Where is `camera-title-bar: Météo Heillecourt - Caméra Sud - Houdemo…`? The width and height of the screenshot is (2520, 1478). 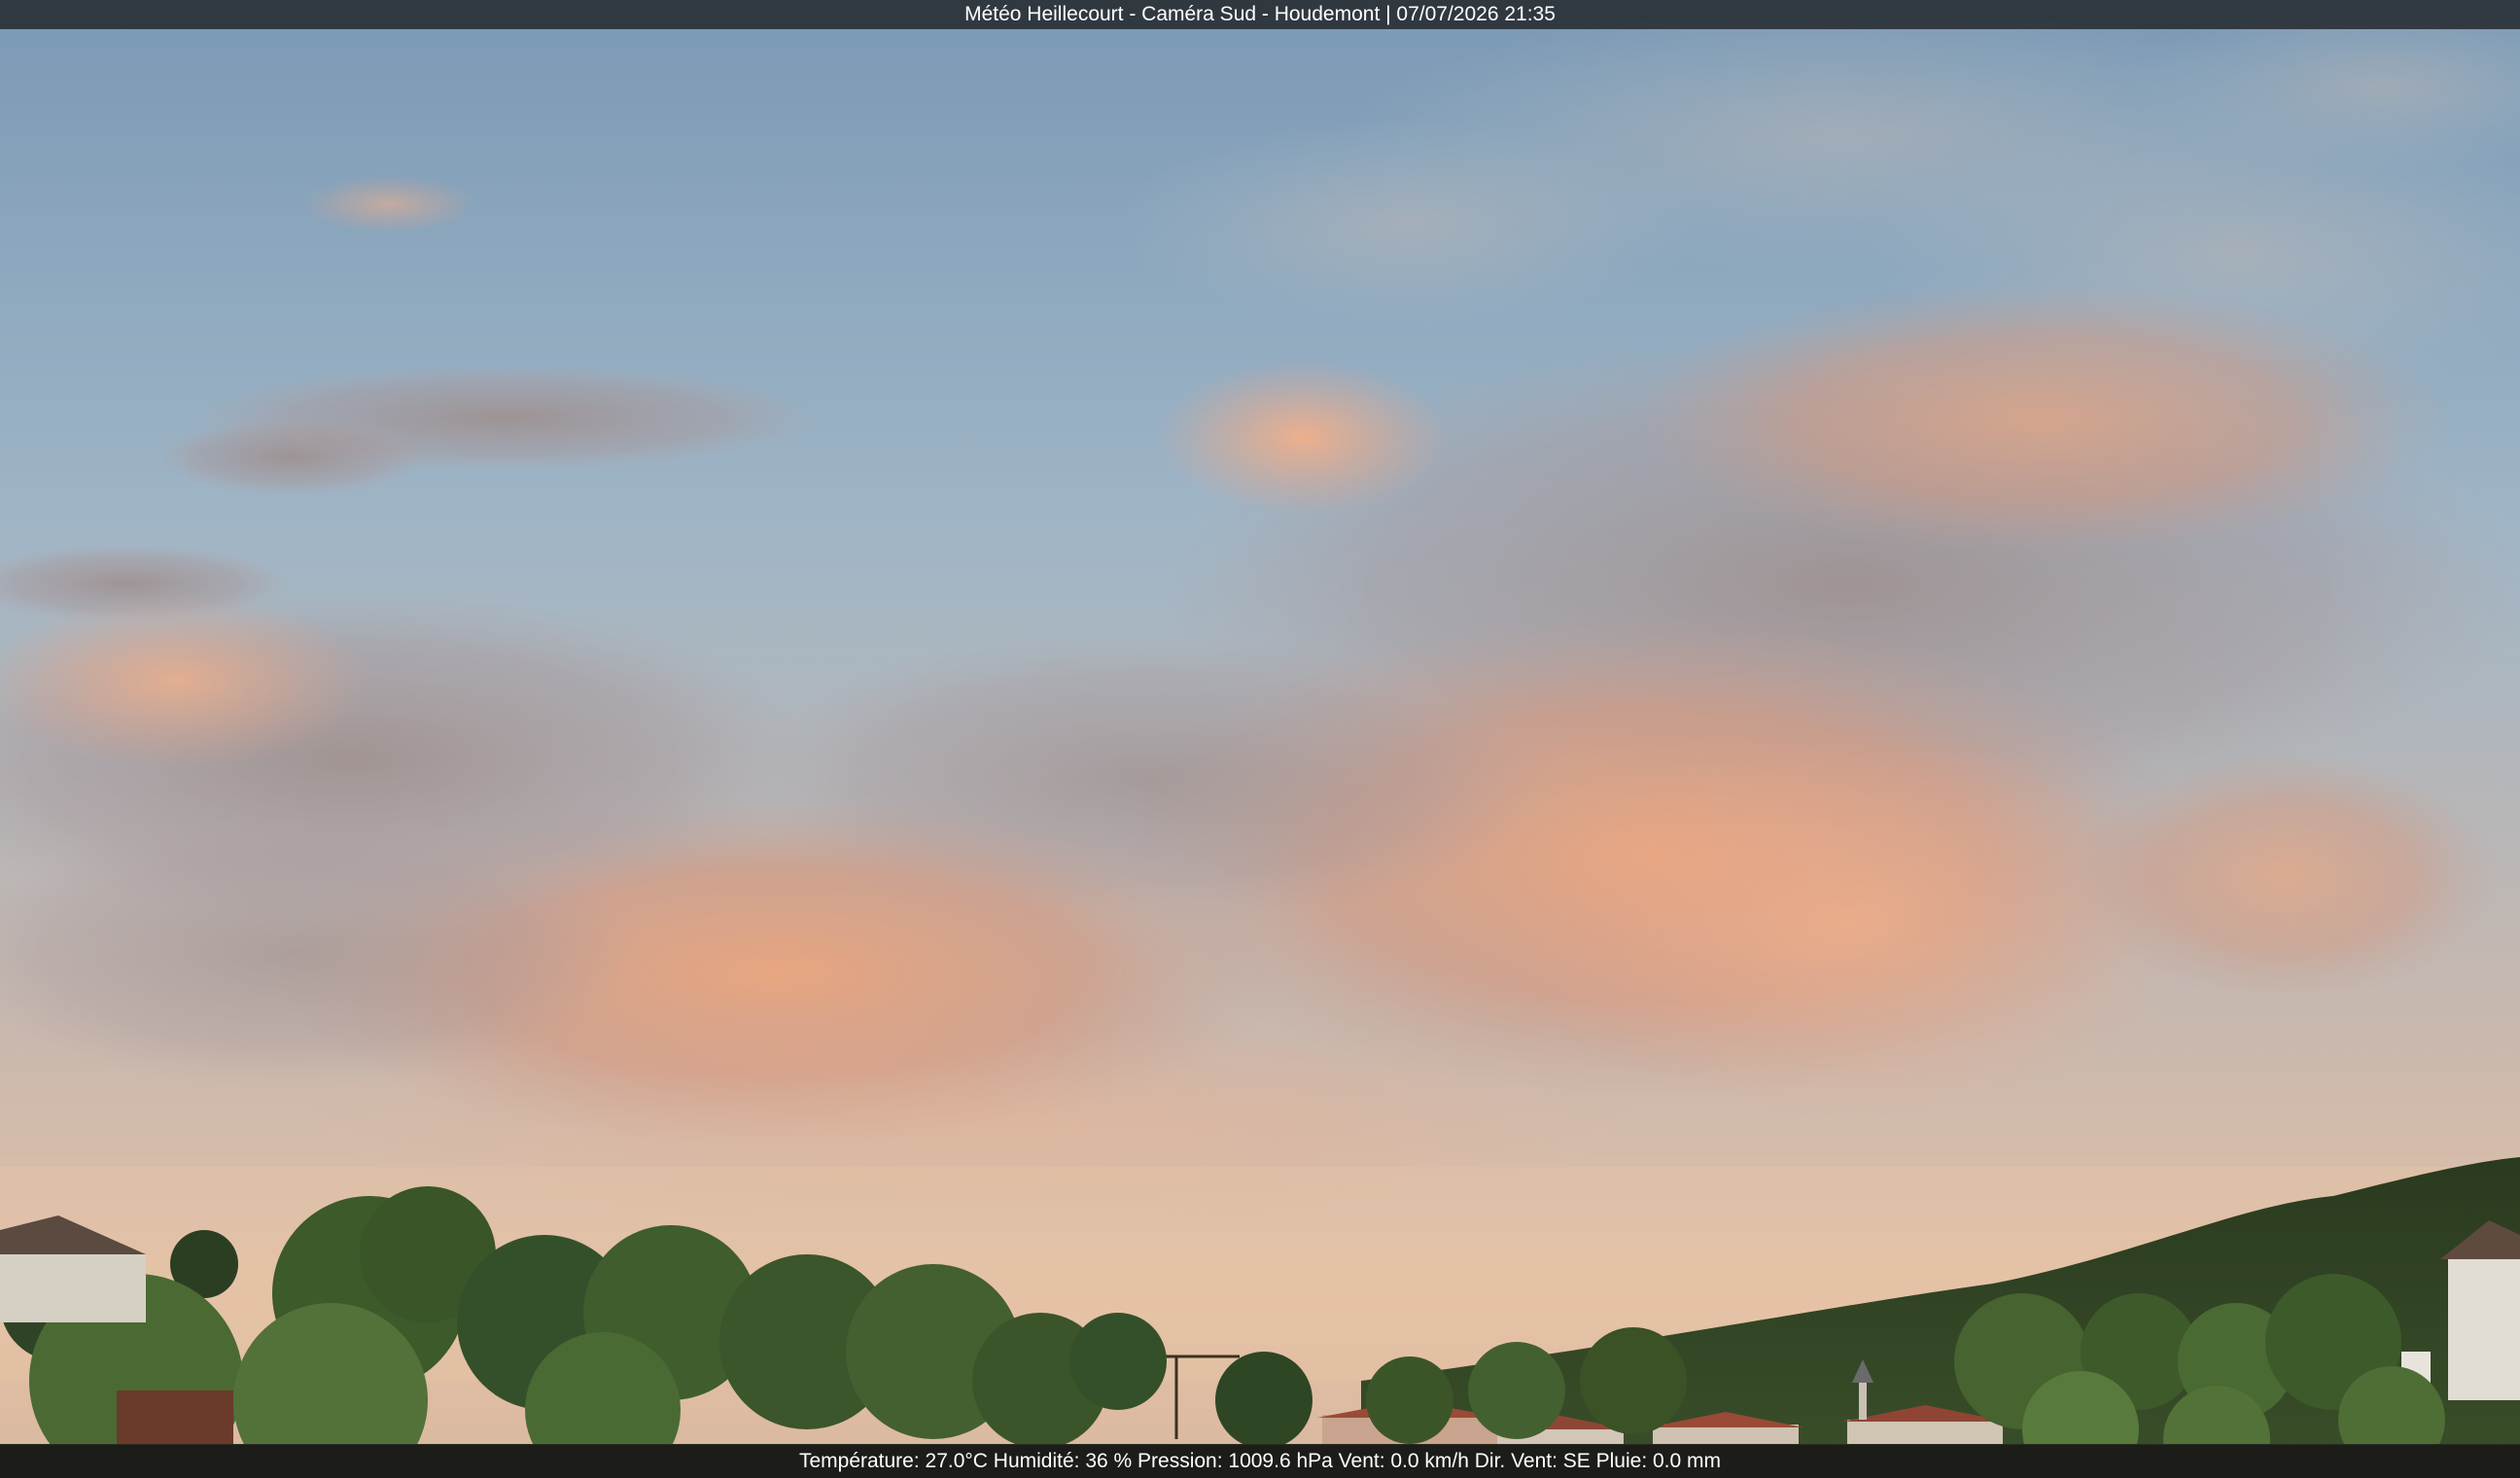
camera-title-bar: Météo Heillecourt - Caméra Sud - Houdemo… is located at coordinates (1260, 14).